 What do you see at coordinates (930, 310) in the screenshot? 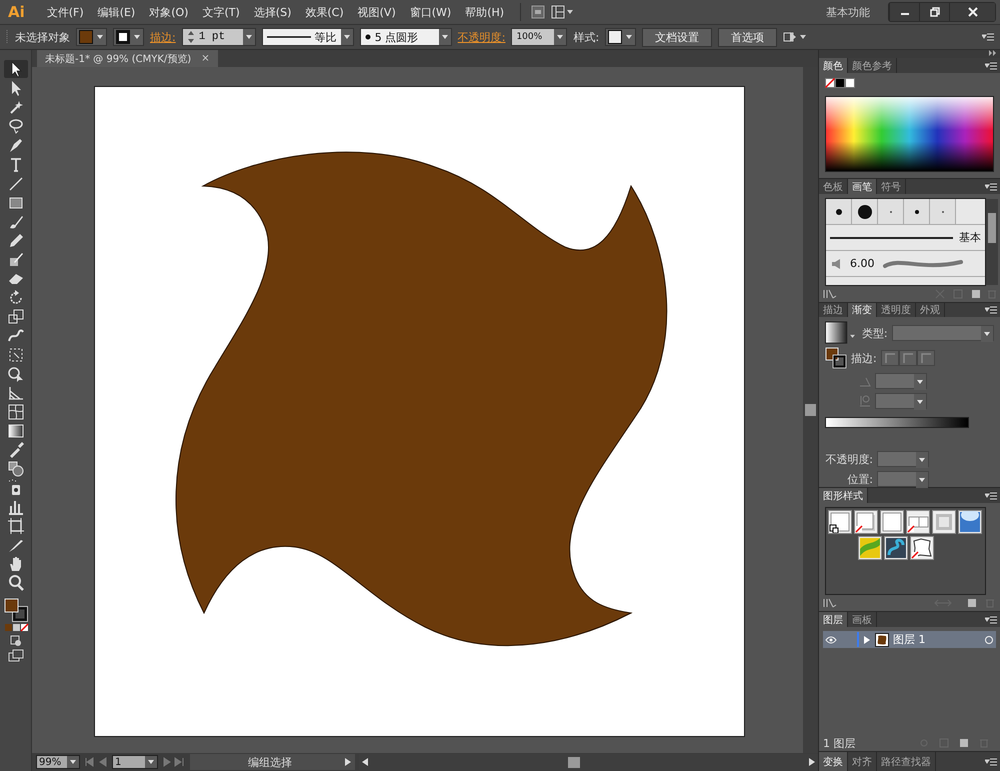
I see `panel-tab: 外观` at bounding box center [930, 310].